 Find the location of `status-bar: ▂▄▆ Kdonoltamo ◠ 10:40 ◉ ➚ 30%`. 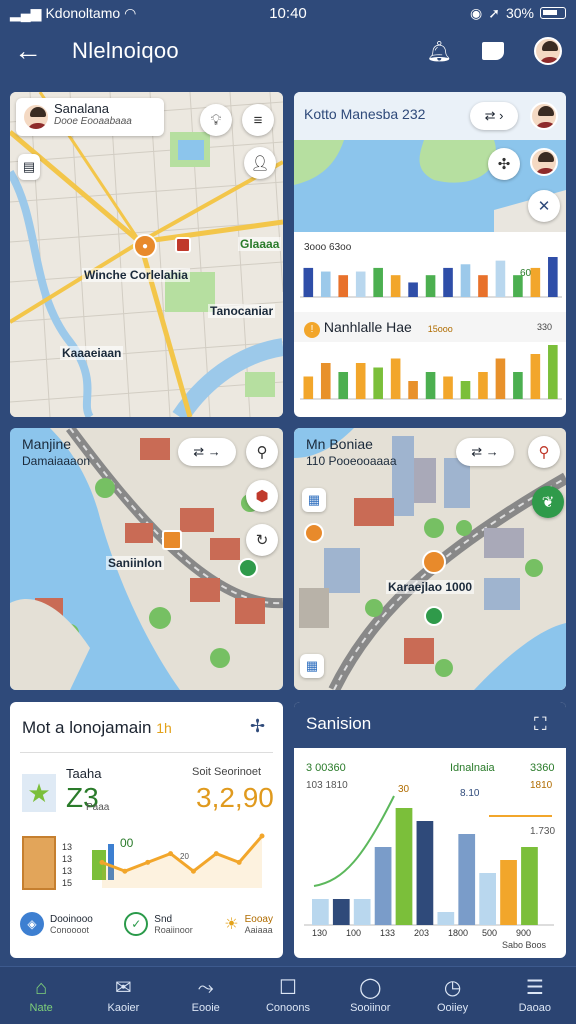

status-bar: ▂▄▆ Kdonoltamo ◠ 10:40 ◉ ➚ 30% is located at coordinates (288, 13).